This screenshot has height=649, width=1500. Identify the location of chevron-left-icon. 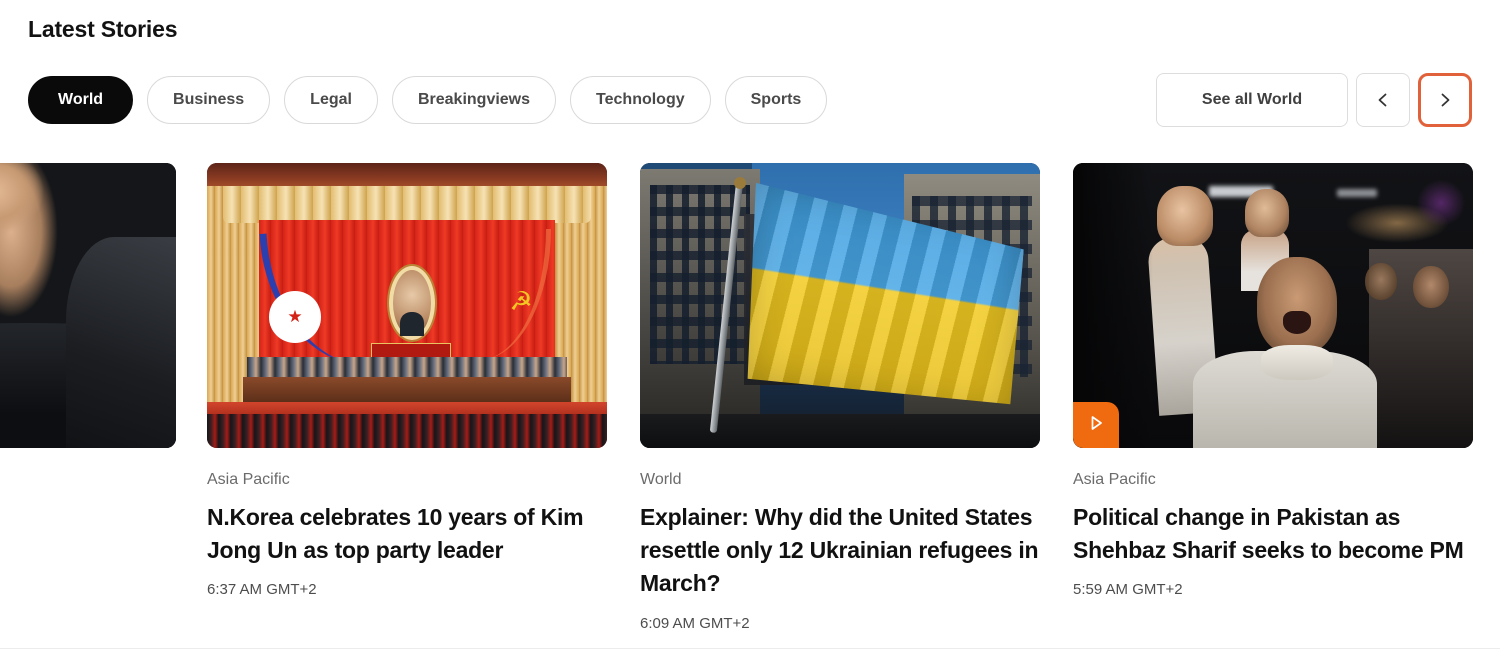
(1383, 100).